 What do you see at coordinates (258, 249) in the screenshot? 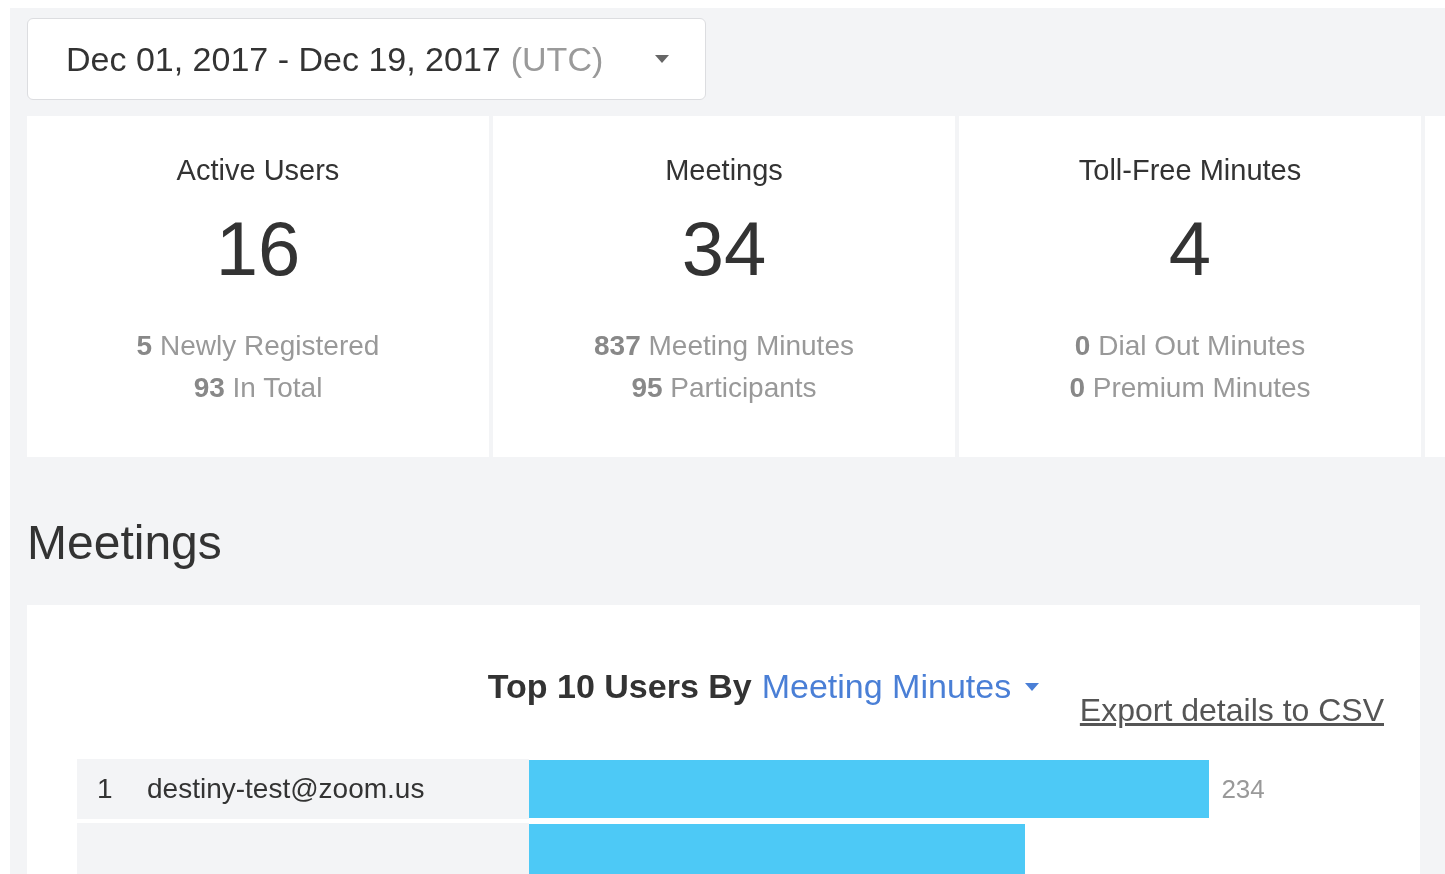
I see `stat-value: 16` at bounding box center [258, 249].